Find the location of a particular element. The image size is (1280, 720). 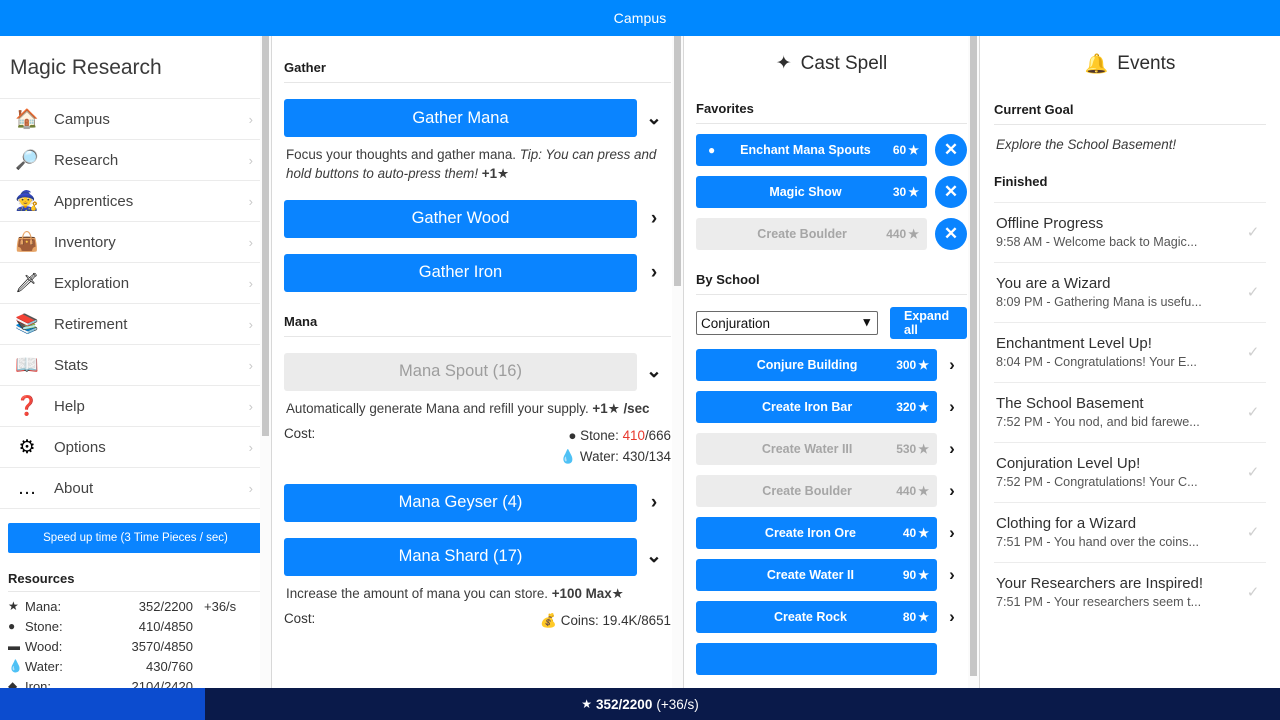

action-button: Mana Geyser (4) is located at coordinates (460, 502).